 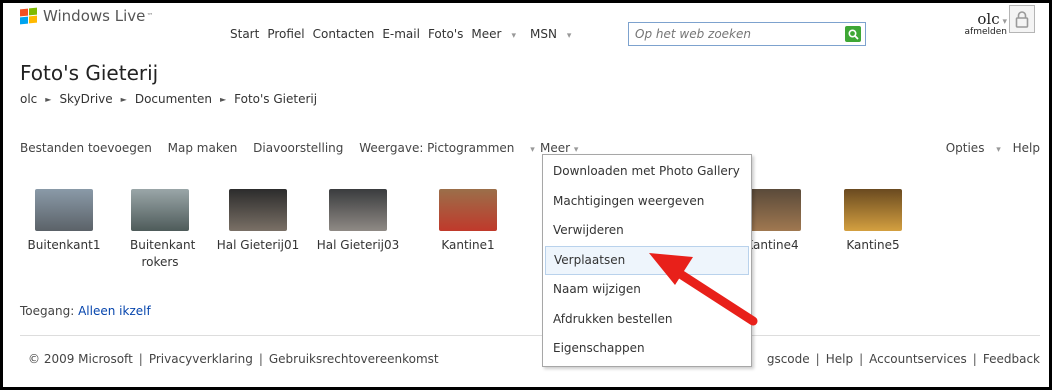 What do you see at coordinates (788, 359) in the screenshot?
I see `code-link: gscode` at bounding box center [788, 359].